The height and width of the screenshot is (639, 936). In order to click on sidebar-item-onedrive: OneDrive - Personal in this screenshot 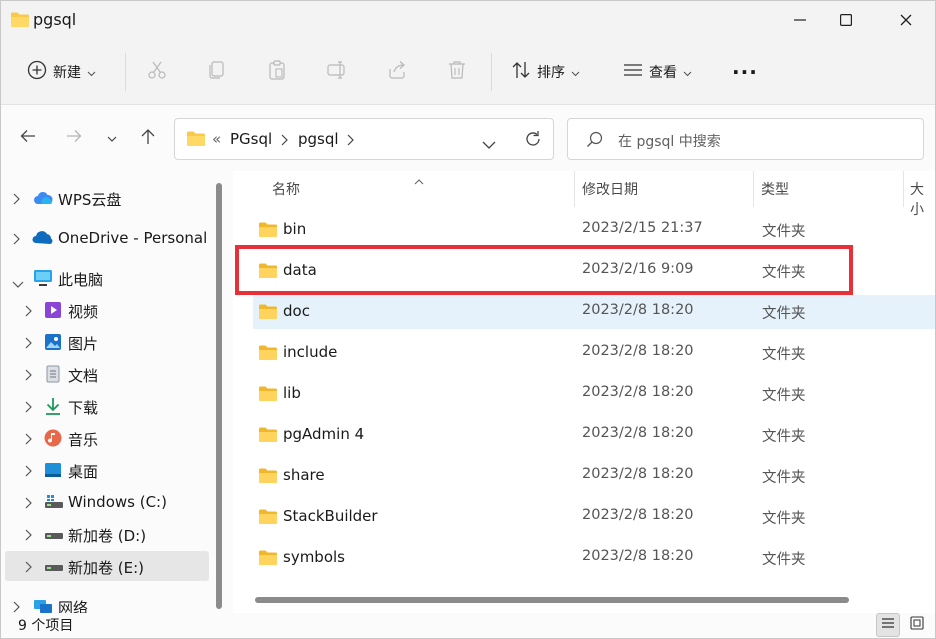, I will do `click(107, 238)`.